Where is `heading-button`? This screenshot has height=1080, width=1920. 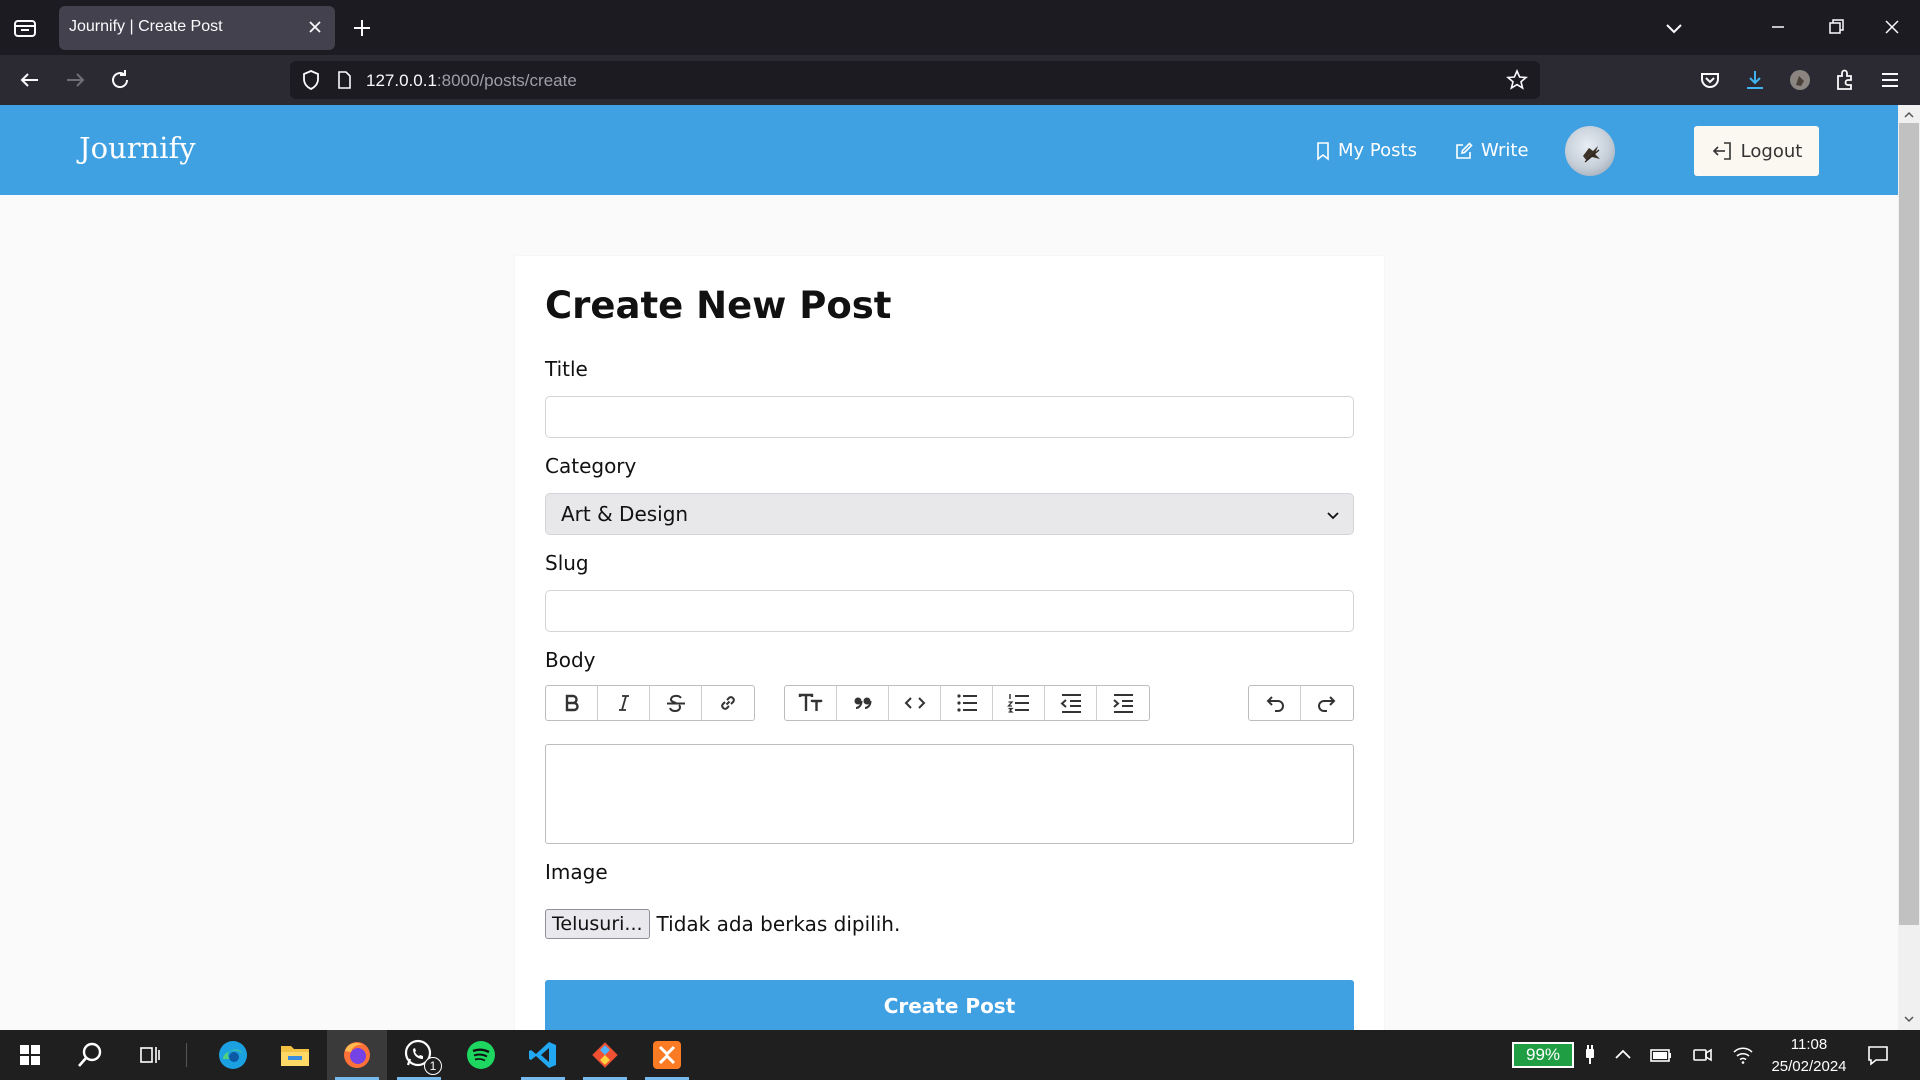 heading-button is located at coordinates (811, 703).